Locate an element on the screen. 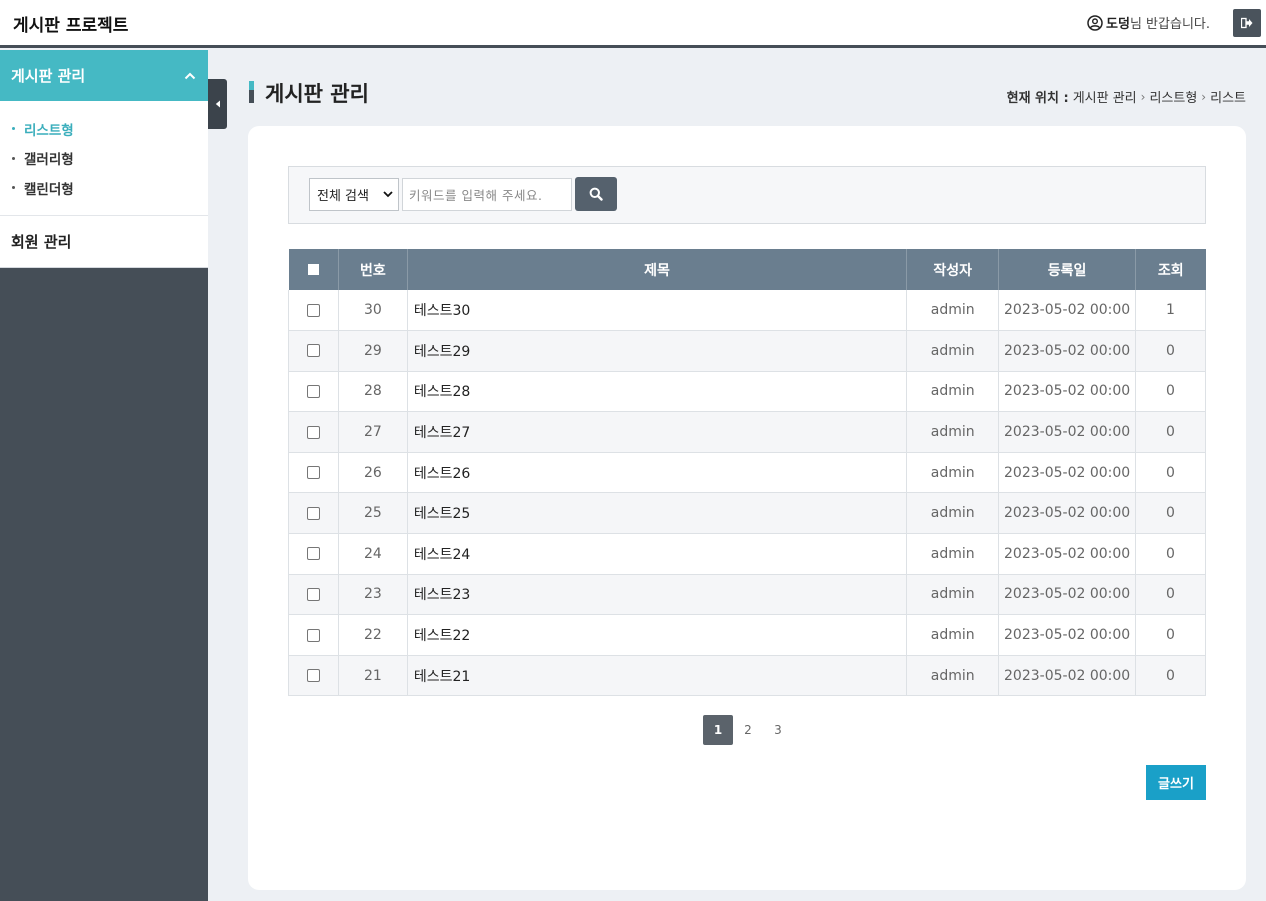  row-title-link: 테스트21 is located at coordinates (656, 676).